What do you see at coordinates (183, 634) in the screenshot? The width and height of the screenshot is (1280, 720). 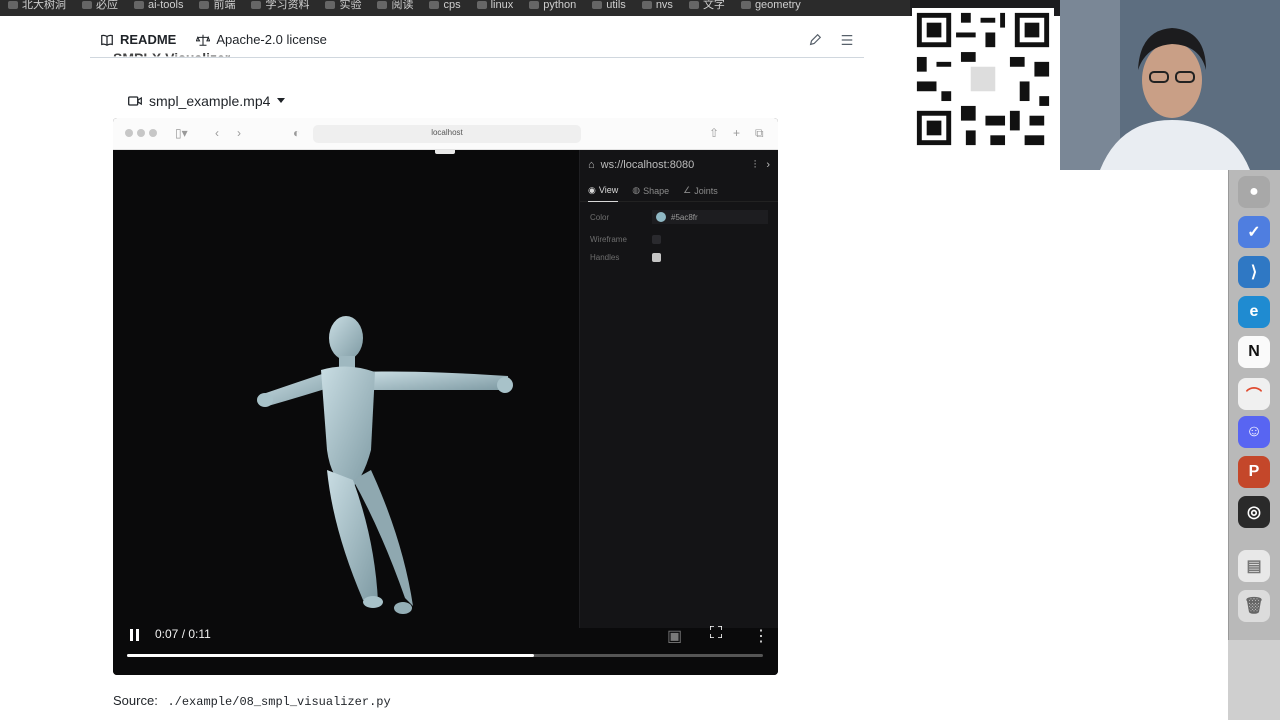 I see `time-display: 0:07 / 0:11` at bounding box center [183, 634].